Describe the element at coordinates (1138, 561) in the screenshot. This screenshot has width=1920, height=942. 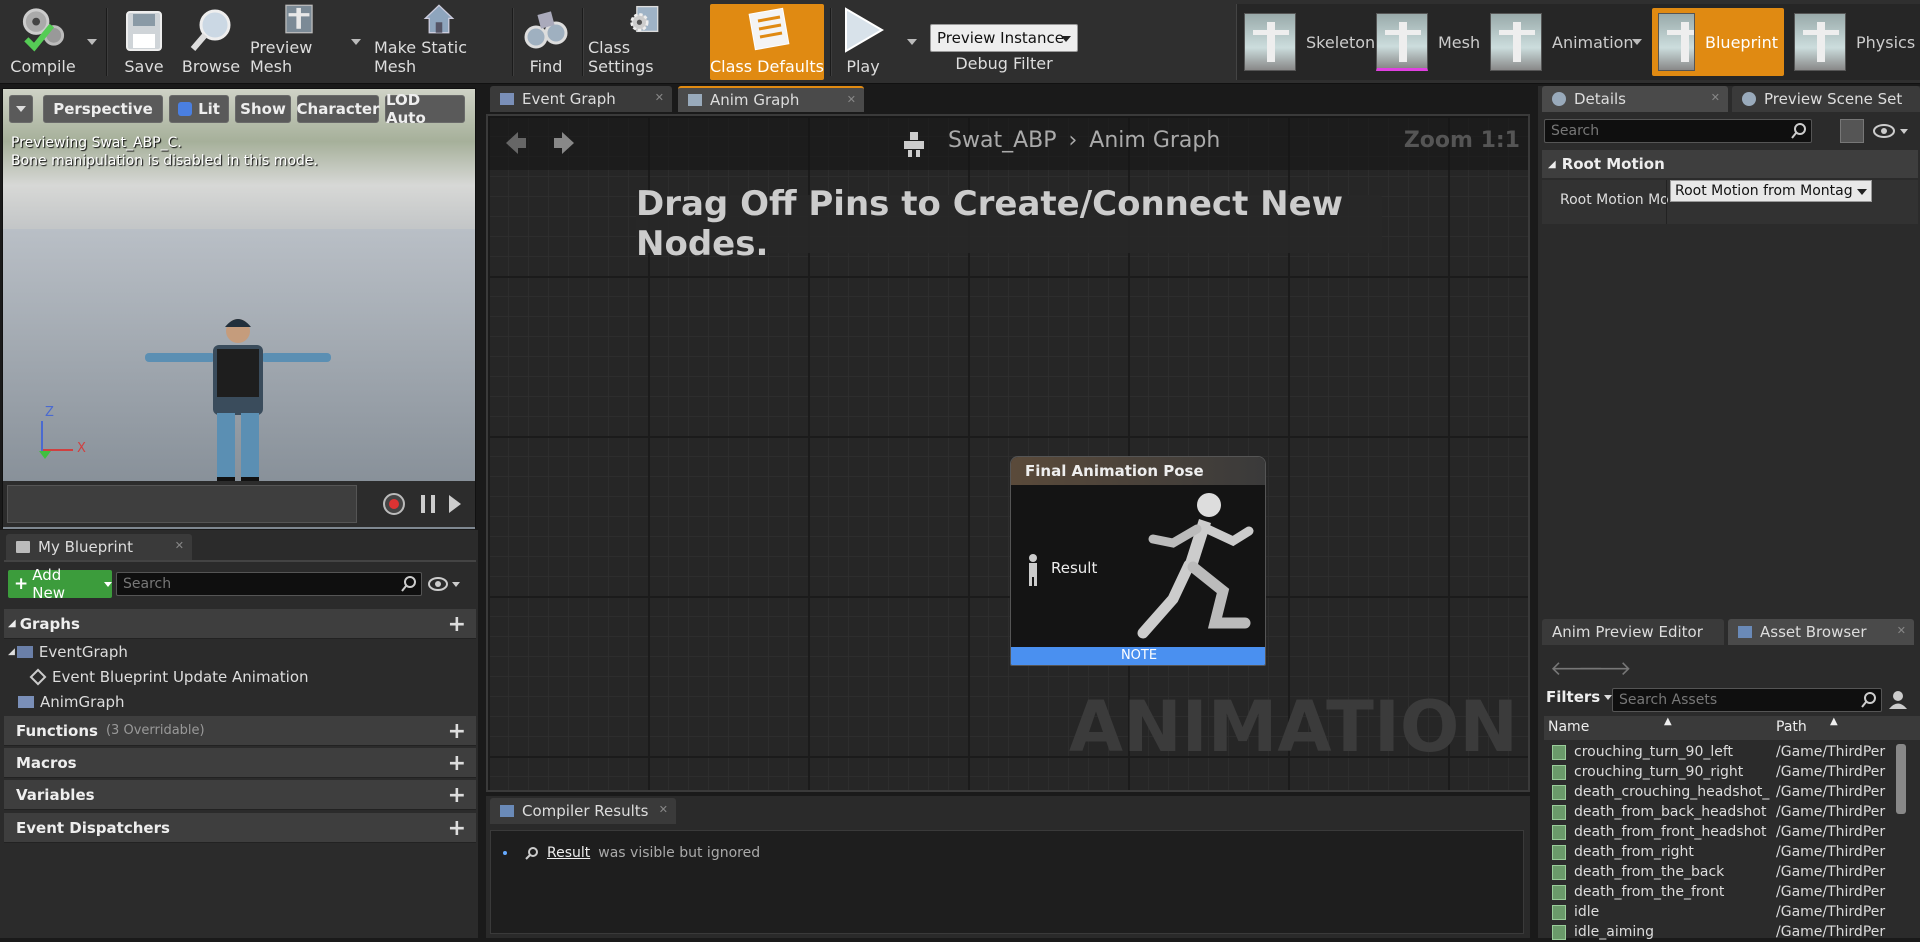
I see `final-animation-pose-node: Final Animation Pose Result NOTE` at that location.